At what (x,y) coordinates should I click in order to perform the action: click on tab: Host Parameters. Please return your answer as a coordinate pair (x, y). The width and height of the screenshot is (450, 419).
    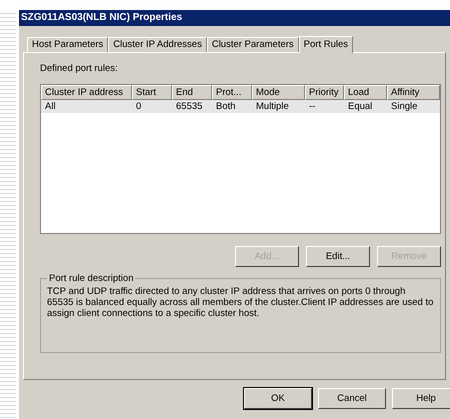
    Looking at the image, I should click on (67, 44).